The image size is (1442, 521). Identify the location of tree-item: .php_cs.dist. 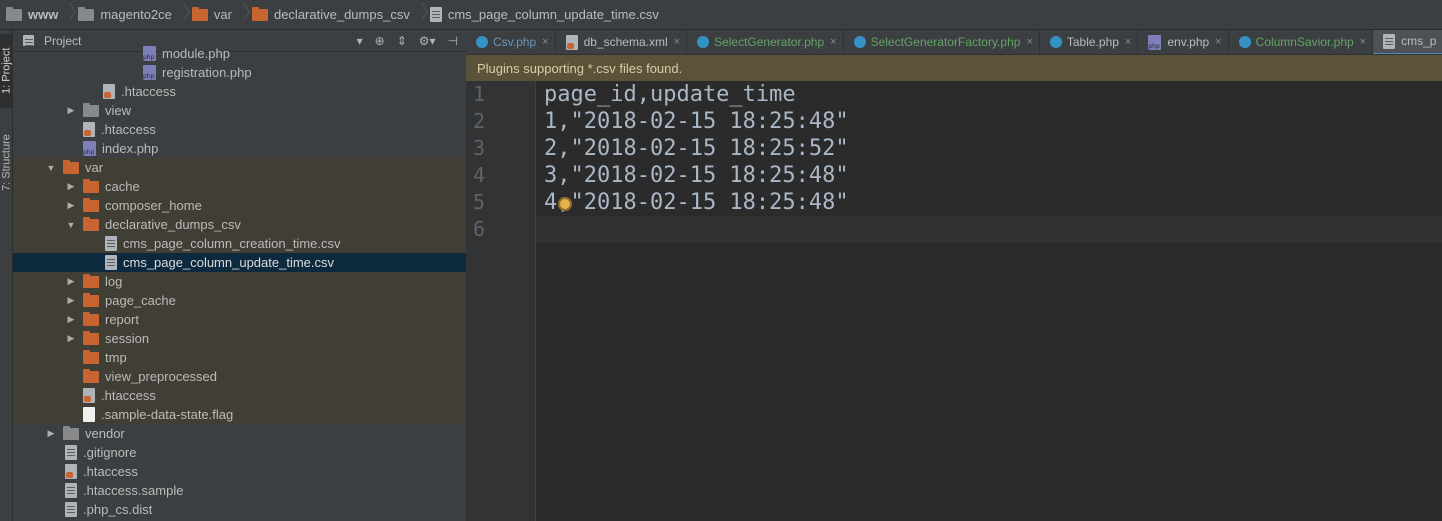
(239, 509).